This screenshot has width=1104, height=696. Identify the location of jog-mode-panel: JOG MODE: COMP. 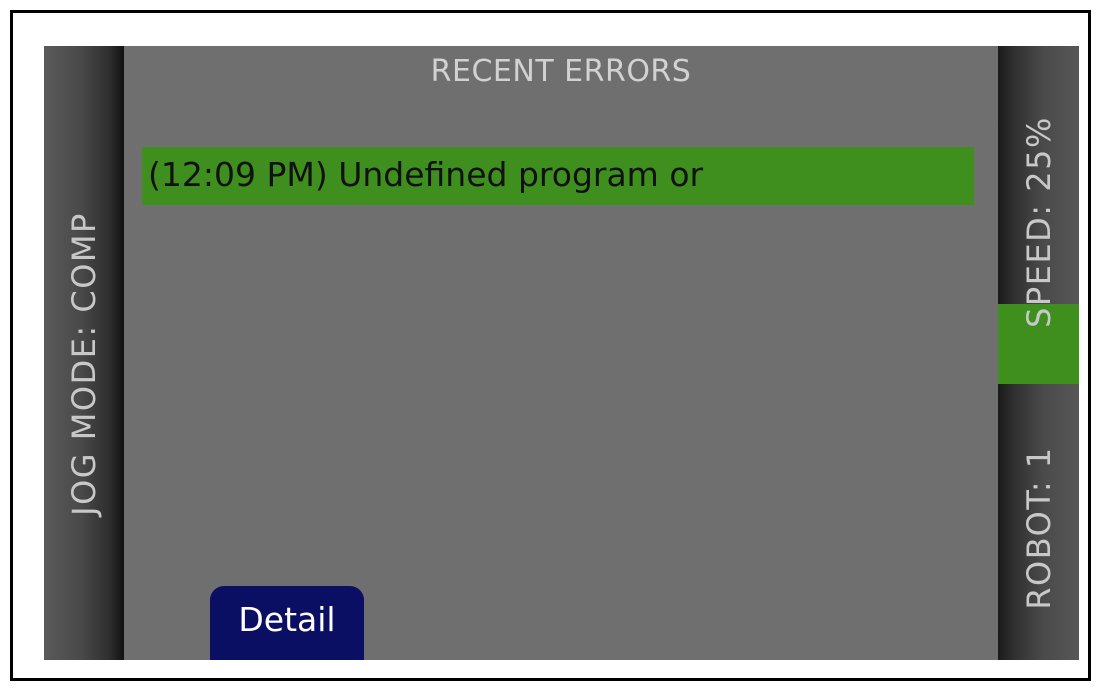
(84, 353).